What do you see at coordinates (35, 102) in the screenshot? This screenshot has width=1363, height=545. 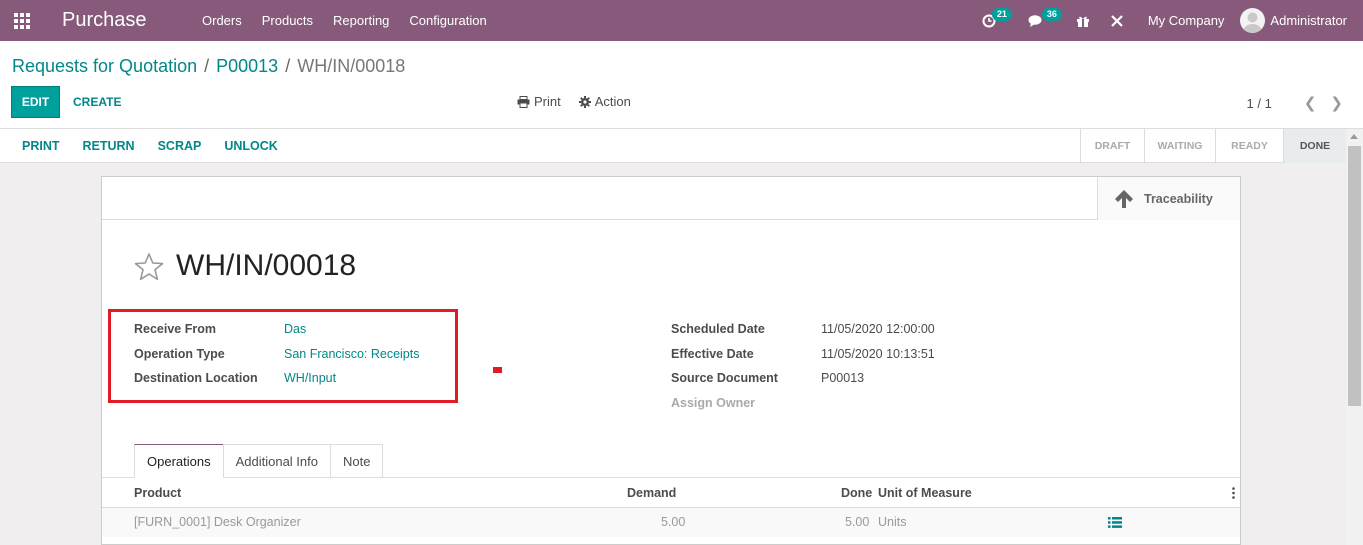 I see `edit-button: EDIT` at bounding box center [35, 102].